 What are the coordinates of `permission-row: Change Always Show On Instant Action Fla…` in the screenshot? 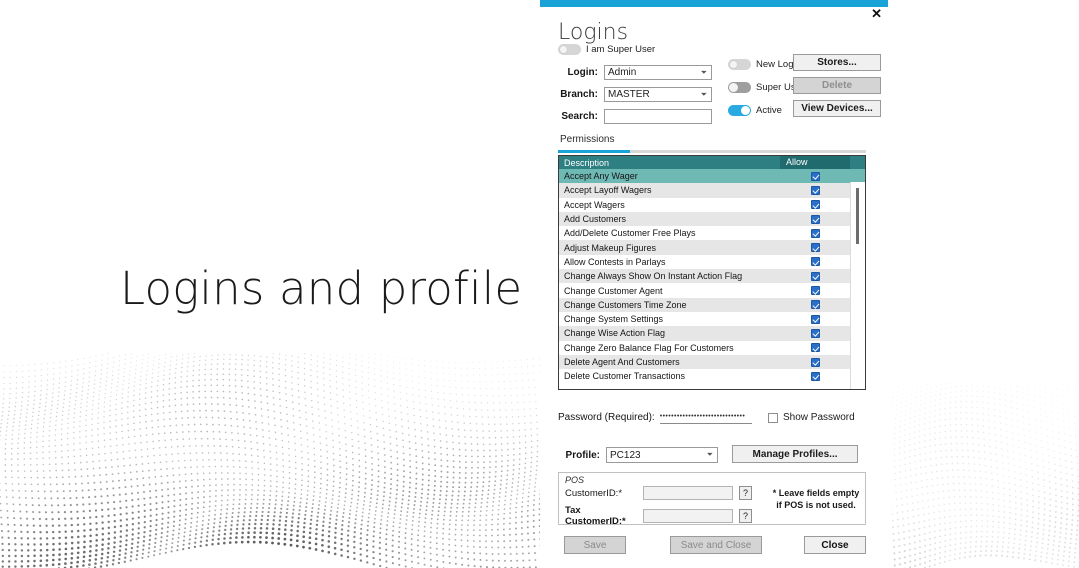 It's located at (712, 276).